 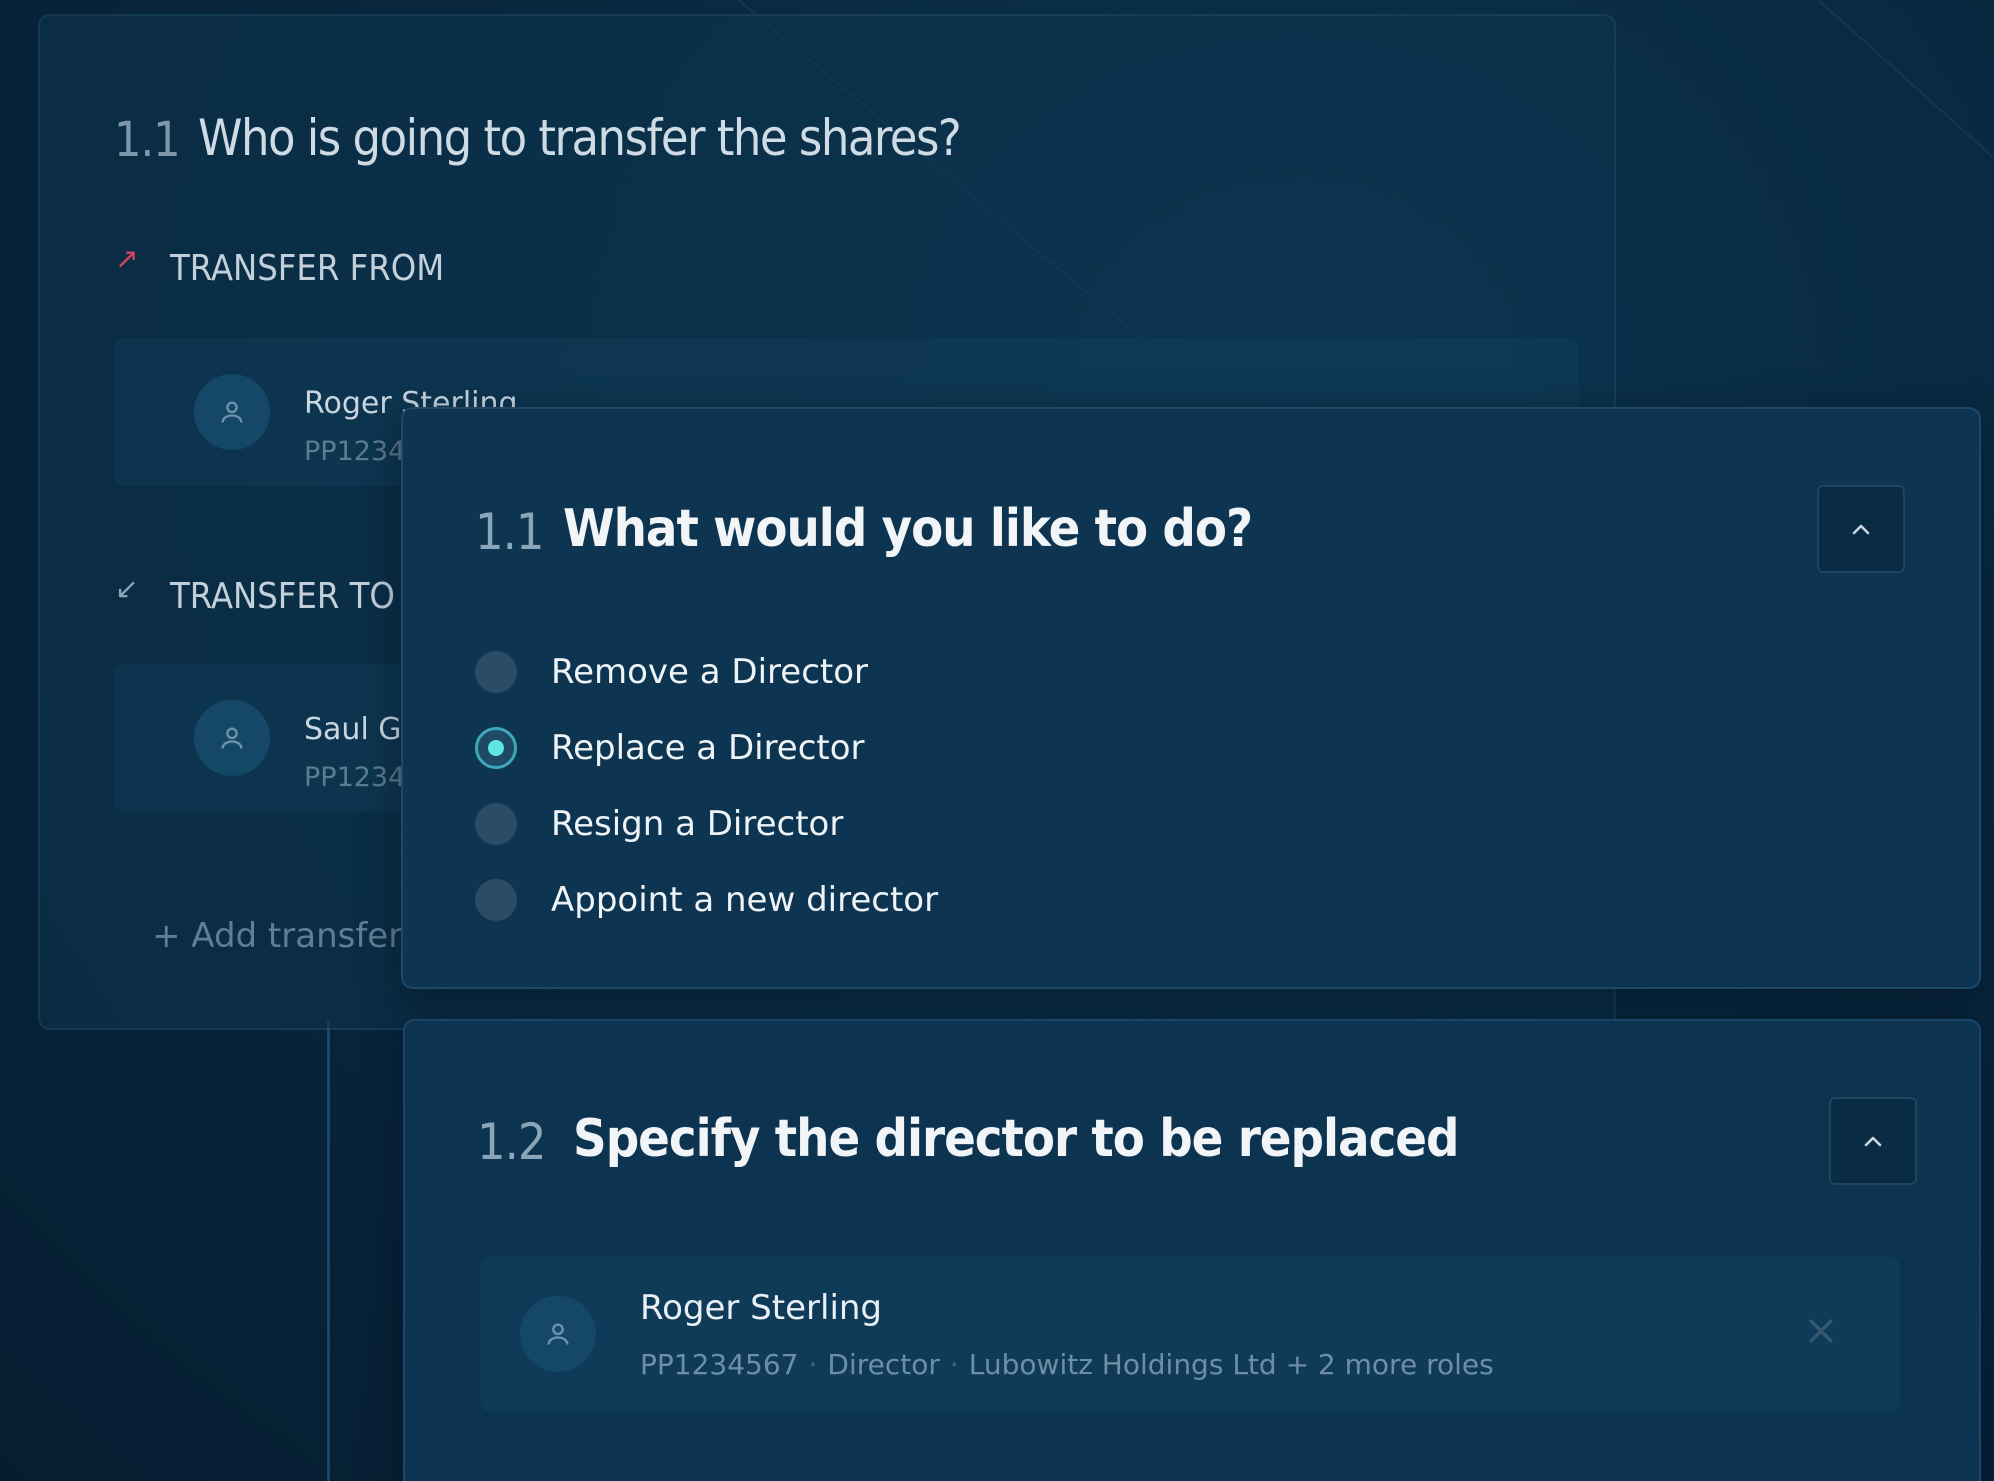 I want to click on option-remove-director: Remove a Director, so click(x=671, y=672).